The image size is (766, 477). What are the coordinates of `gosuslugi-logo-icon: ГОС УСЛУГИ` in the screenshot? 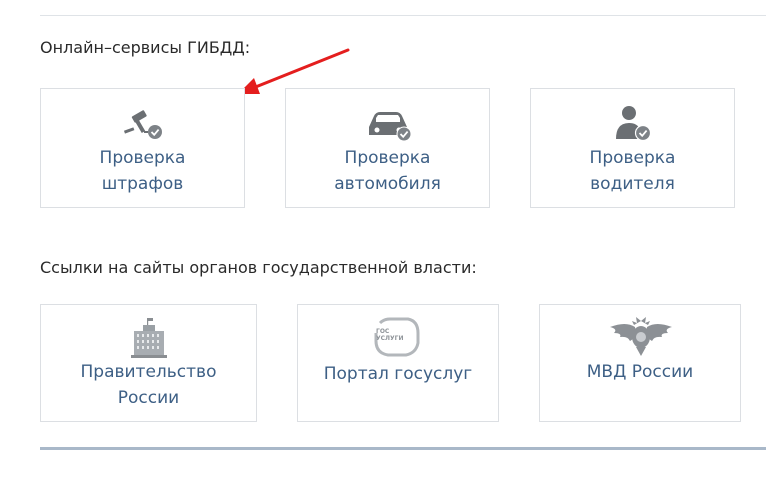 It's located at (397, 337).